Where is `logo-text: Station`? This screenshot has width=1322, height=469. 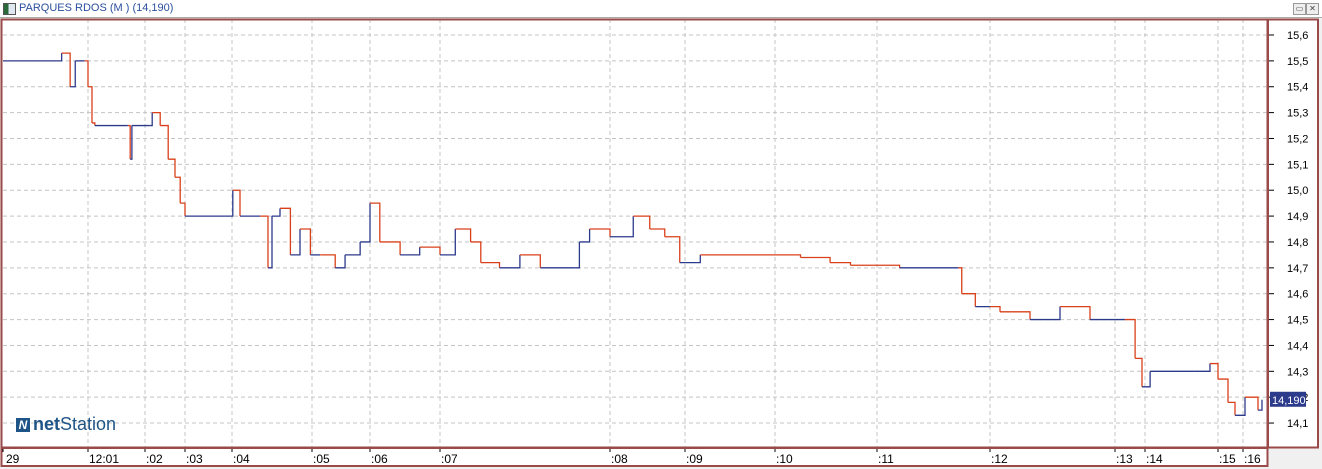
logo-text: Station is located at coordinates (88, 424).